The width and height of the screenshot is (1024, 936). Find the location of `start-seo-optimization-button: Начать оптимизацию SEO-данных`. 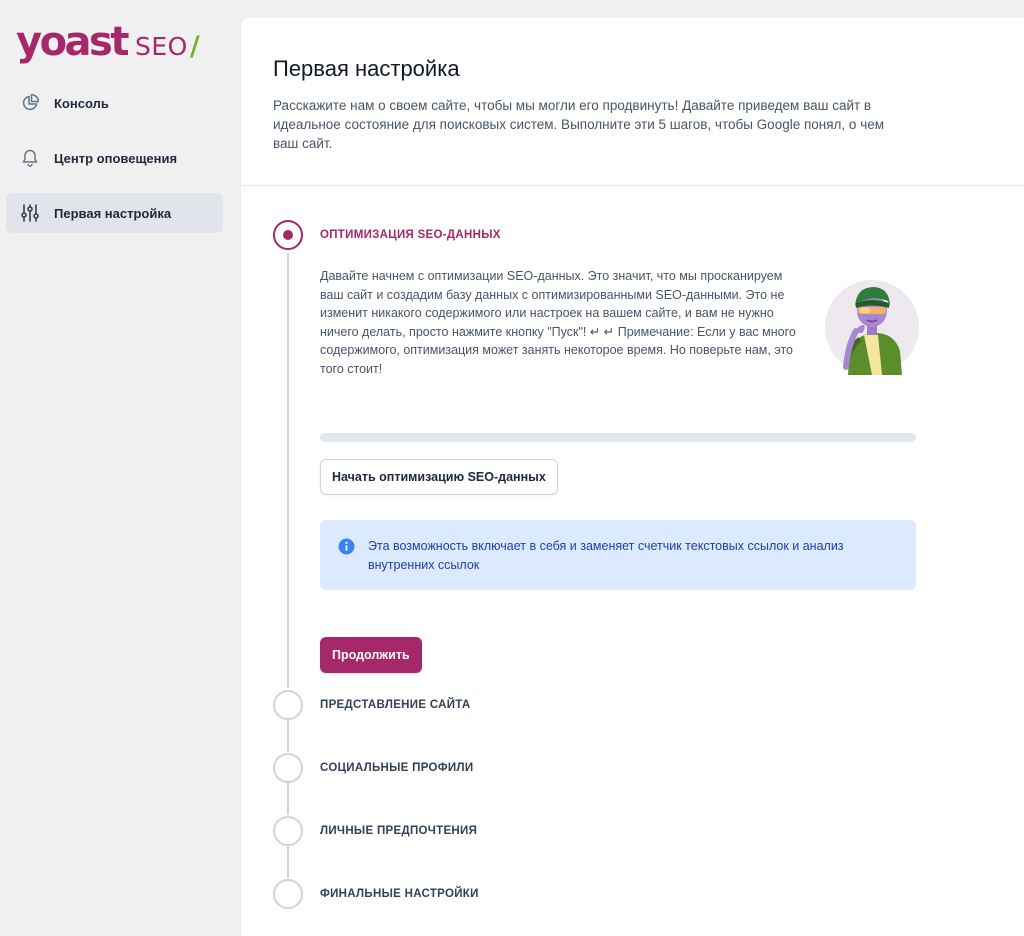

start-seo-optimization-button: Начать оптимизацию SEO-данных is located at coordinates (439, 477).